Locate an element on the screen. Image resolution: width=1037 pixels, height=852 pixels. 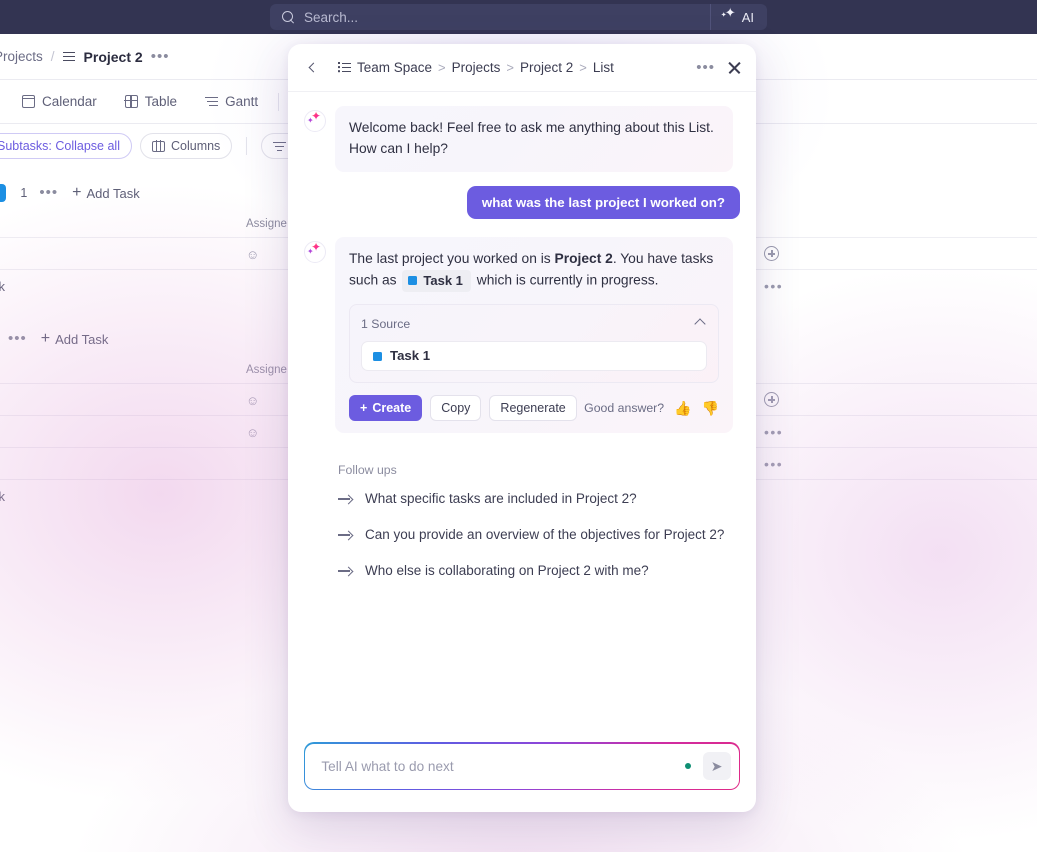
tab-table-label: Table is located at coordinates (161, 101).